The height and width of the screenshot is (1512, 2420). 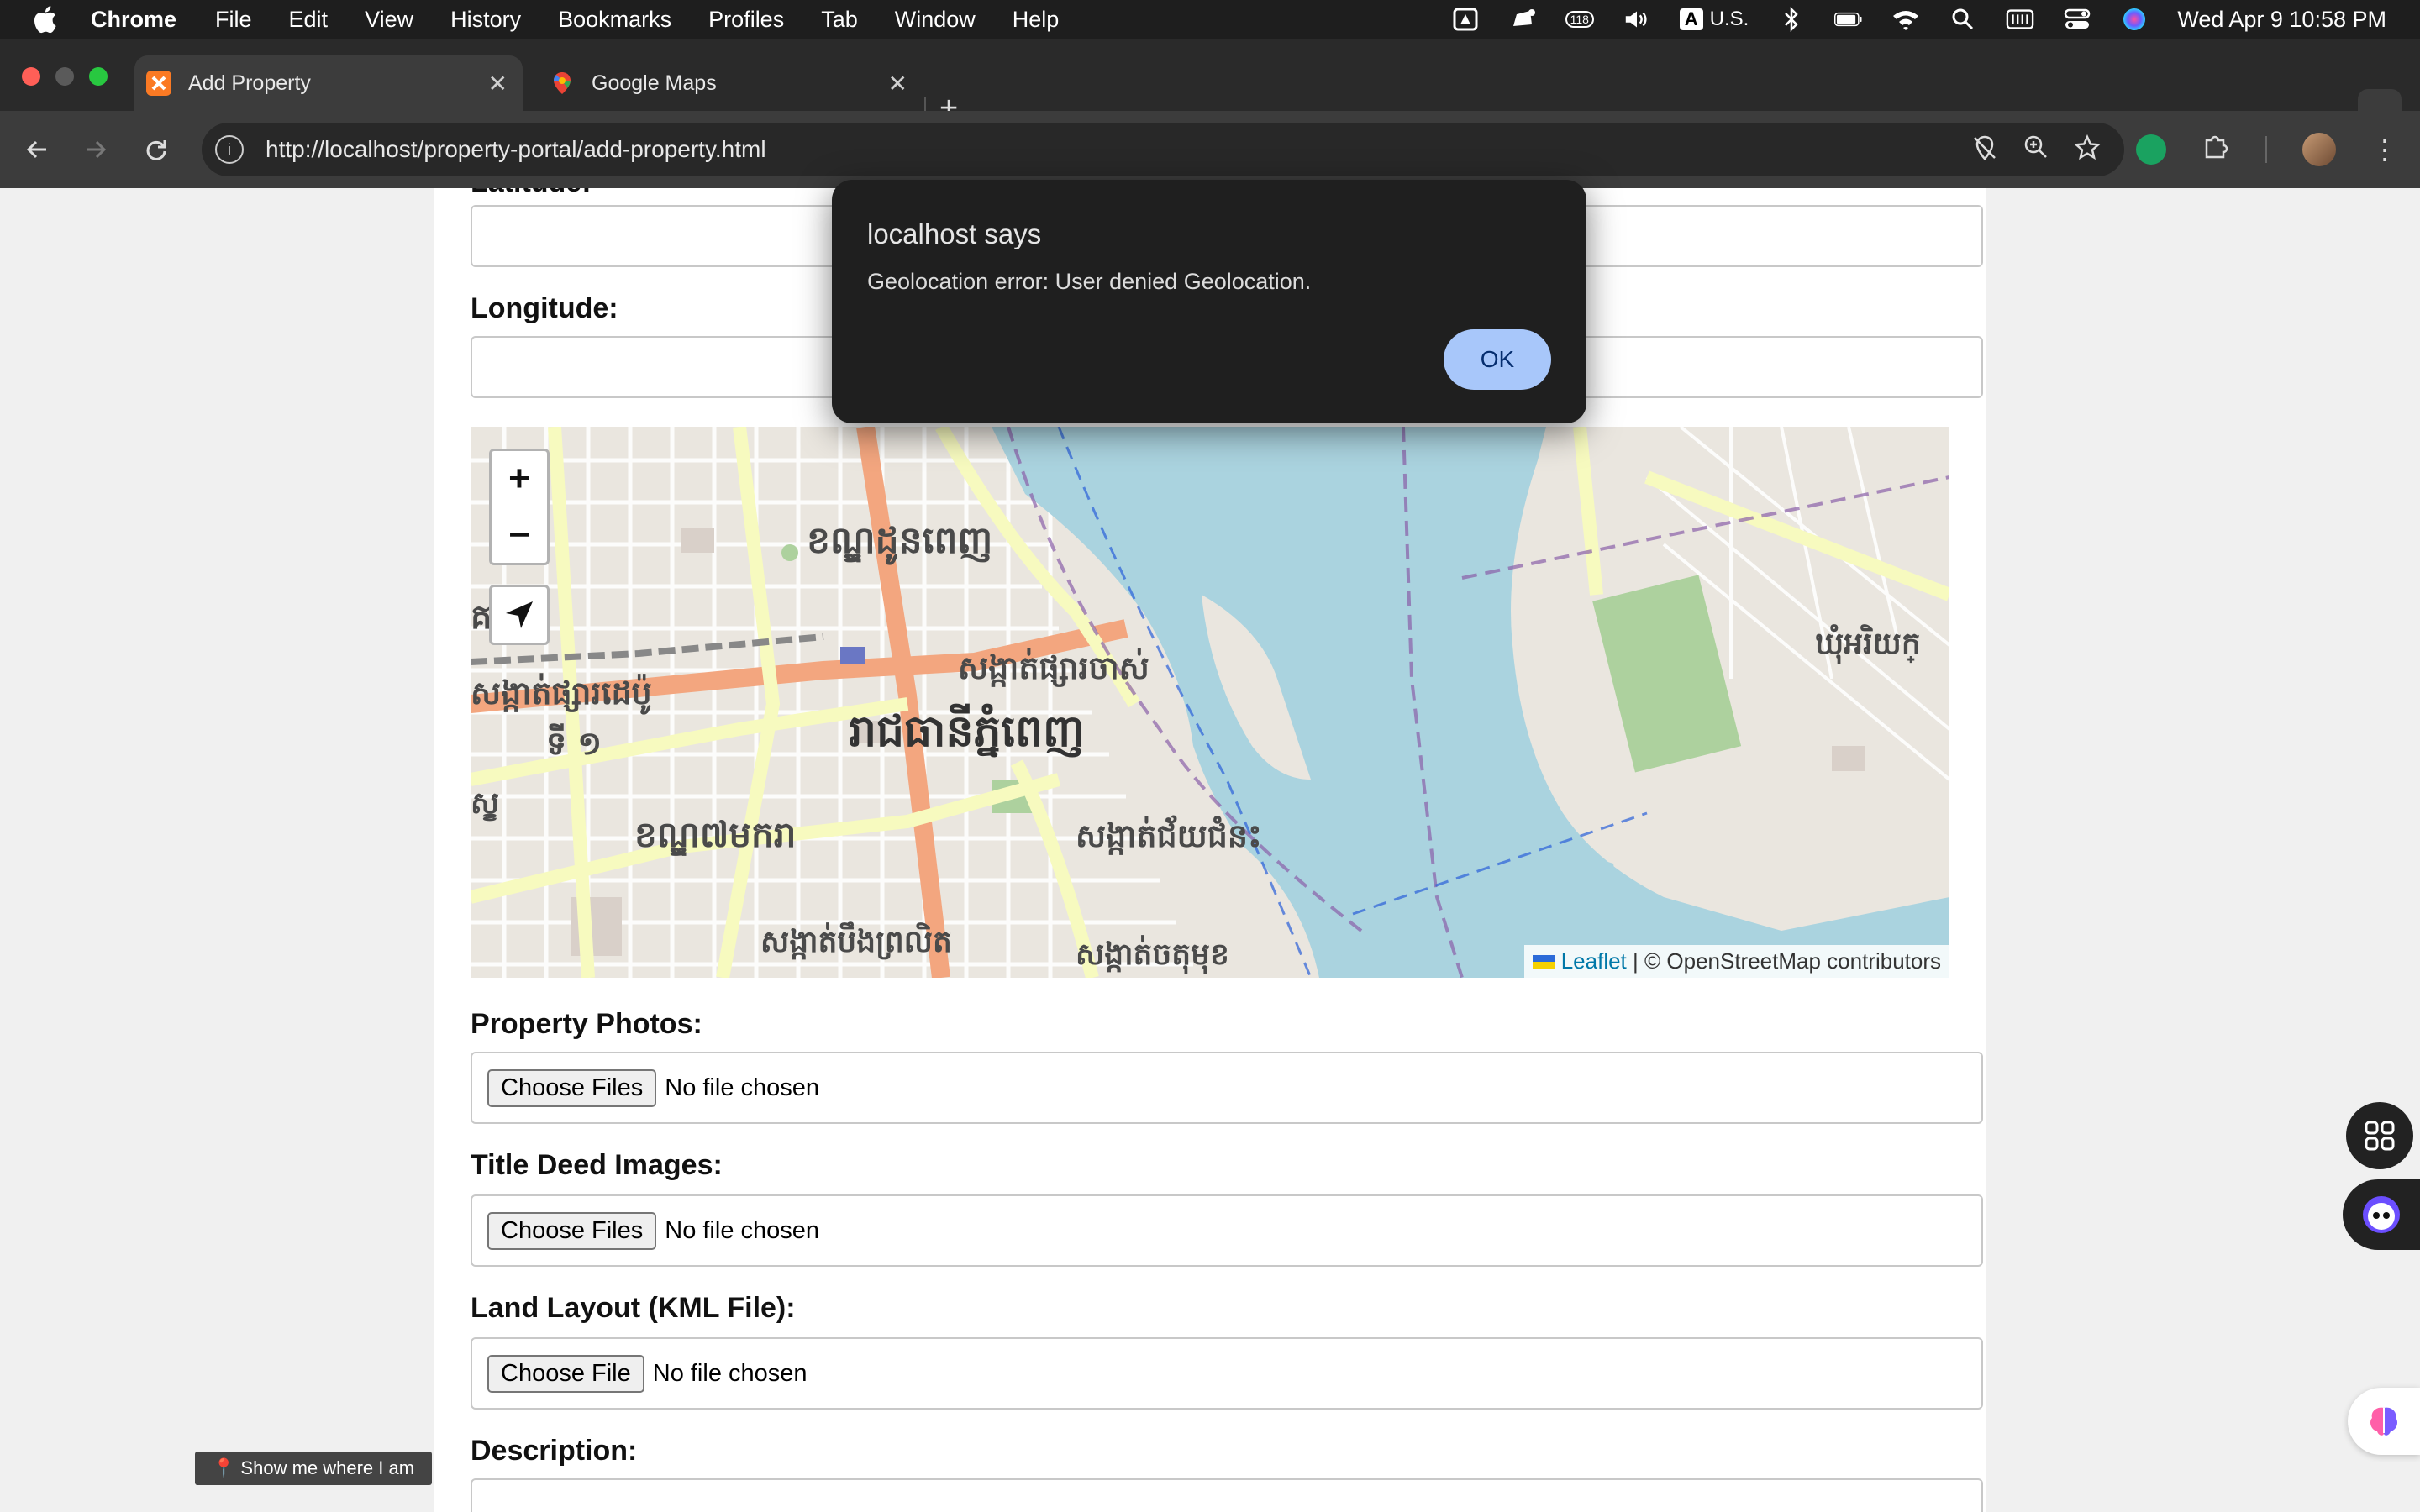 I want to click on map-zoom-out-button: −, so click(x=519, y=535).